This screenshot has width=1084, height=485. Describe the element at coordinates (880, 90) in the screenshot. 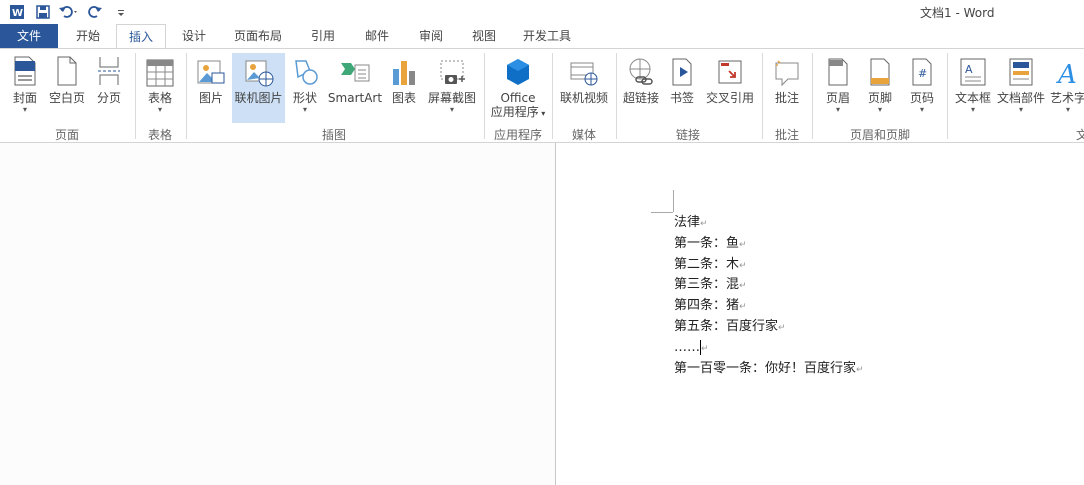

I see `footer-button: 页脚 ▾` at that location.